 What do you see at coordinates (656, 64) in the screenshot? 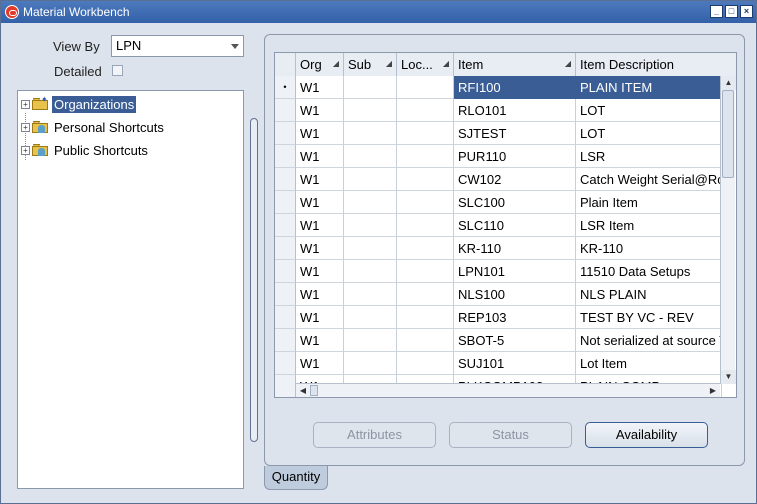
I see `column-header-item-description: Item Description` at bounding box center [656, 64].